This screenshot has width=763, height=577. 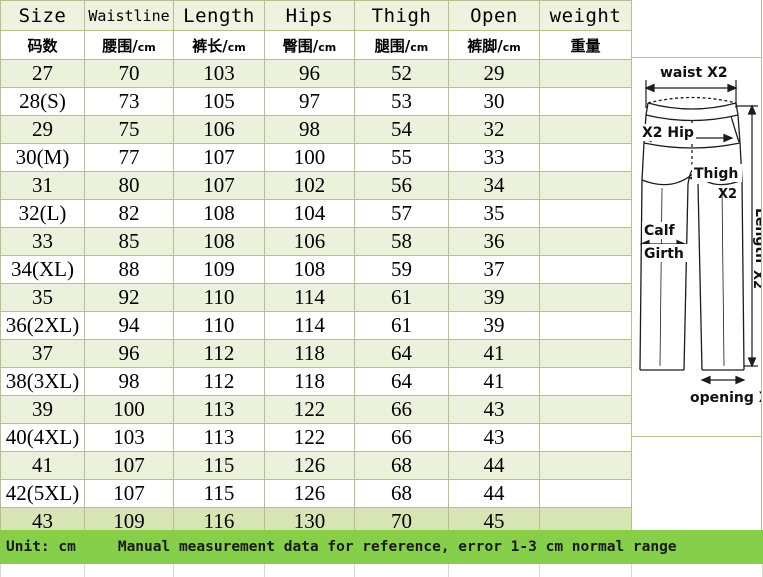 What do you see at coordinates (42, 129) in the screenshot?
I see `cell-size: 29` at bounding box center [42, 129].